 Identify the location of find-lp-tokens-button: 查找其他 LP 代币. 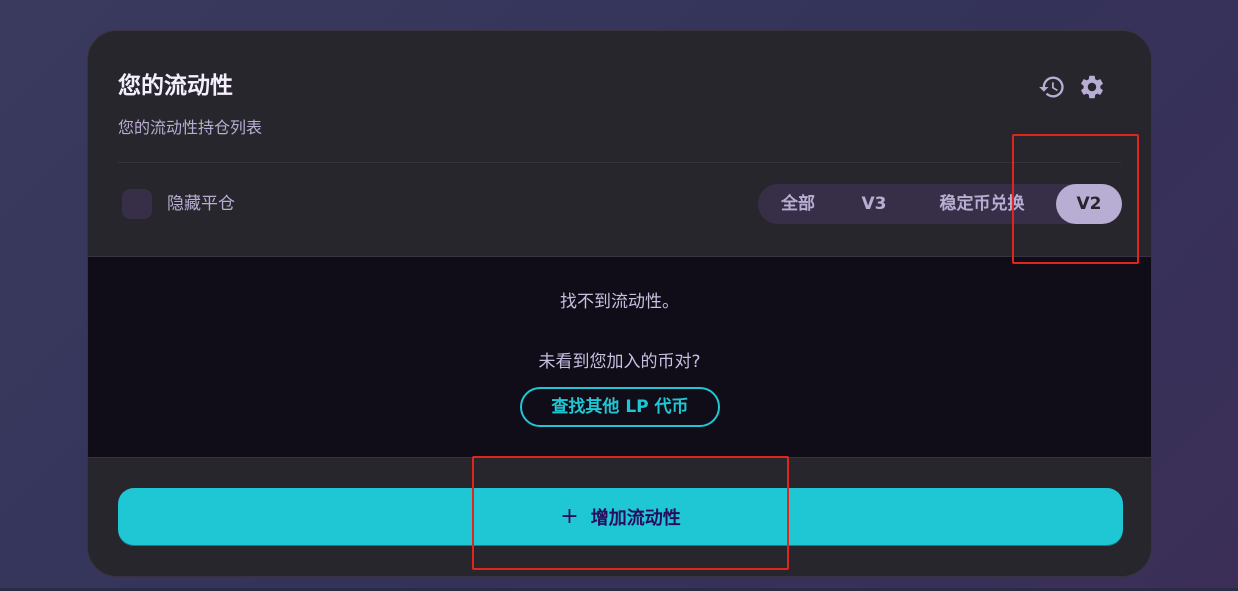
(620, 407).